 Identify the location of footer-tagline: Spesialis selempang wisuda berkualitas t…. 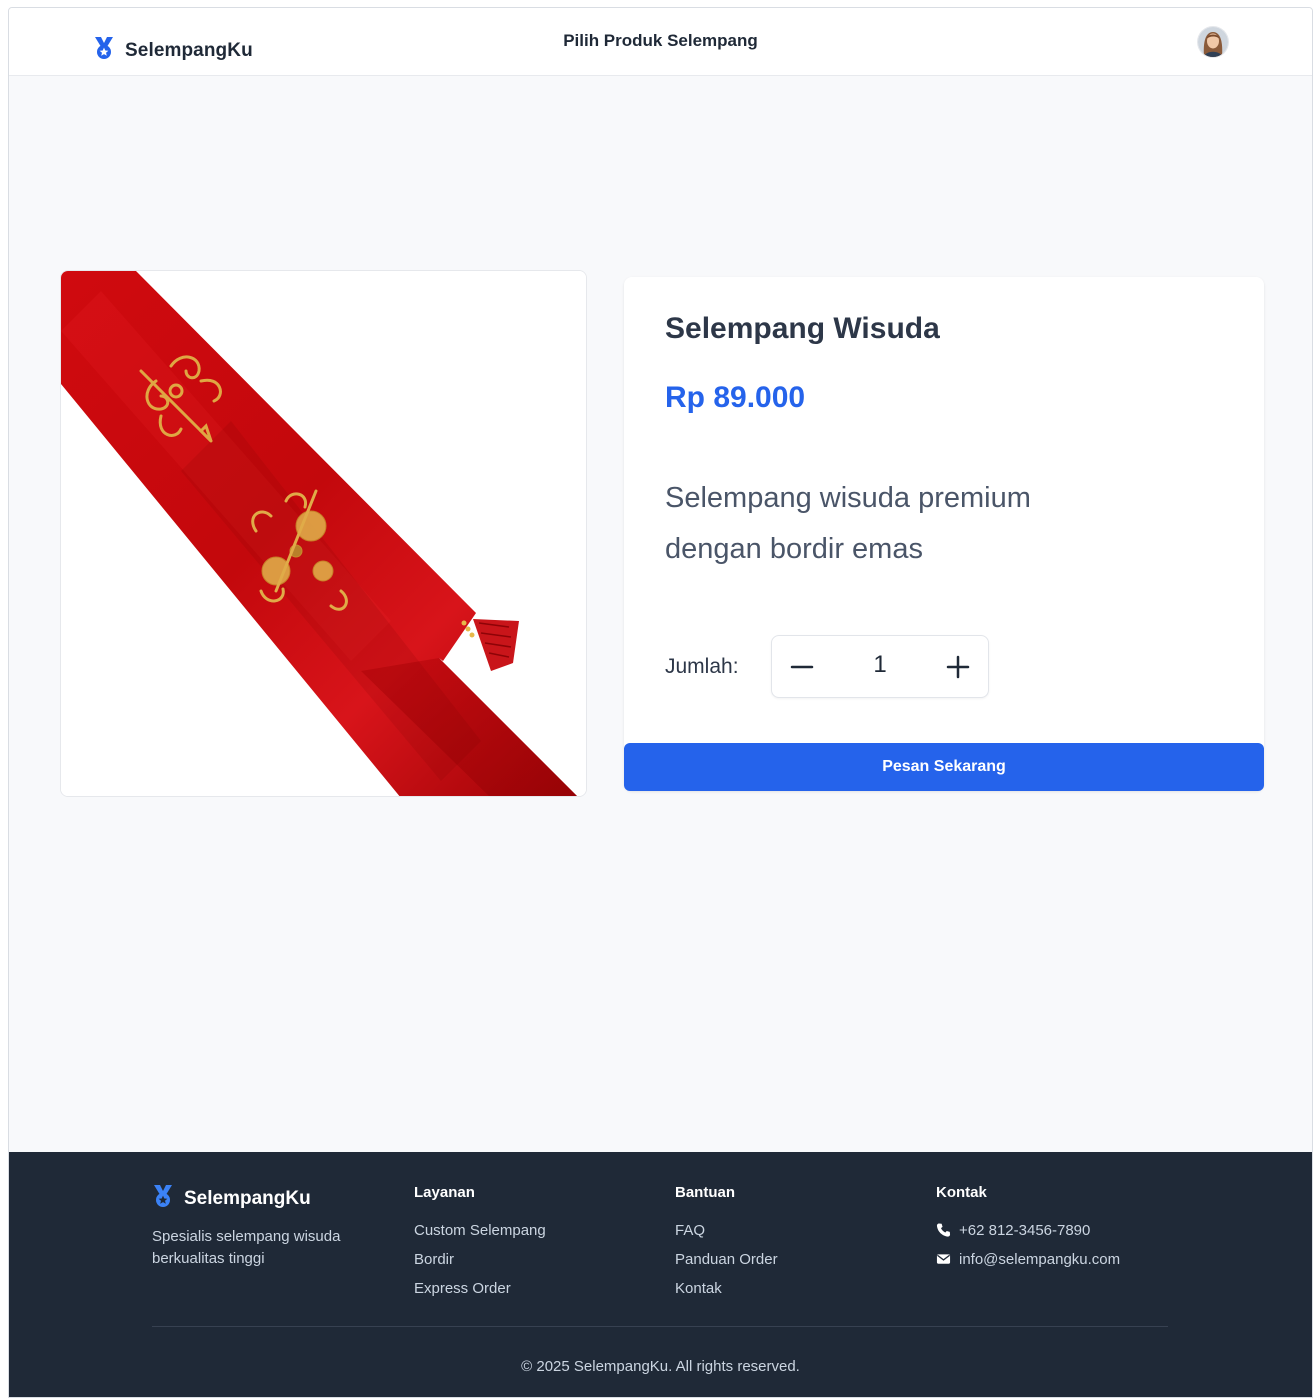
(246, 1247).